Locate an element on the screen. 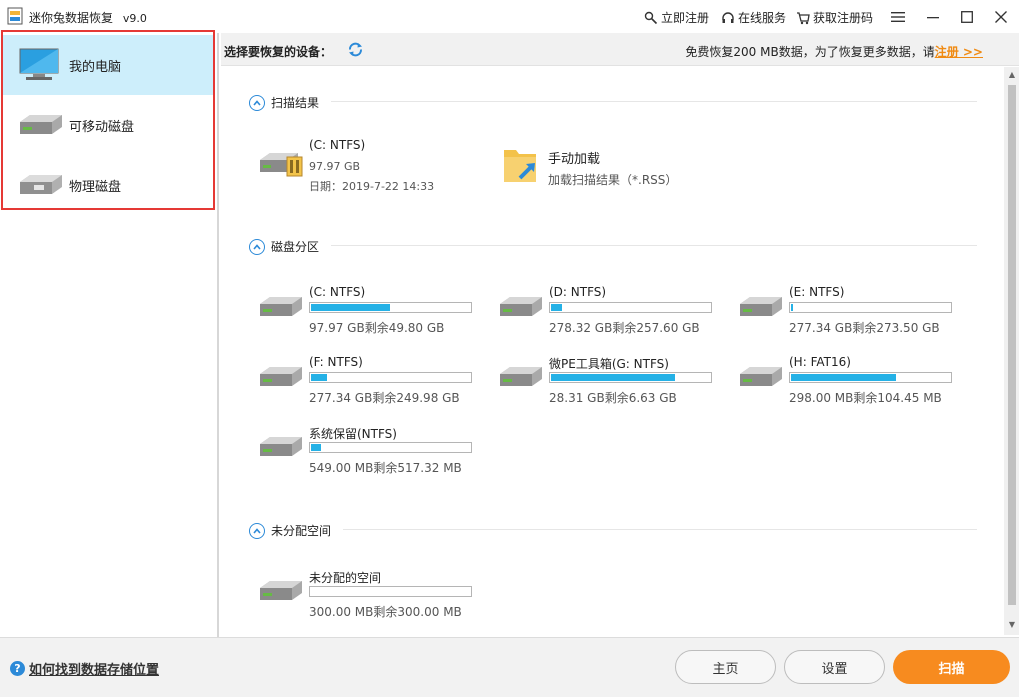 This screenshot has width=1019, height=697. register-now-link: 立即注册 is located at coordinates (676, 17).